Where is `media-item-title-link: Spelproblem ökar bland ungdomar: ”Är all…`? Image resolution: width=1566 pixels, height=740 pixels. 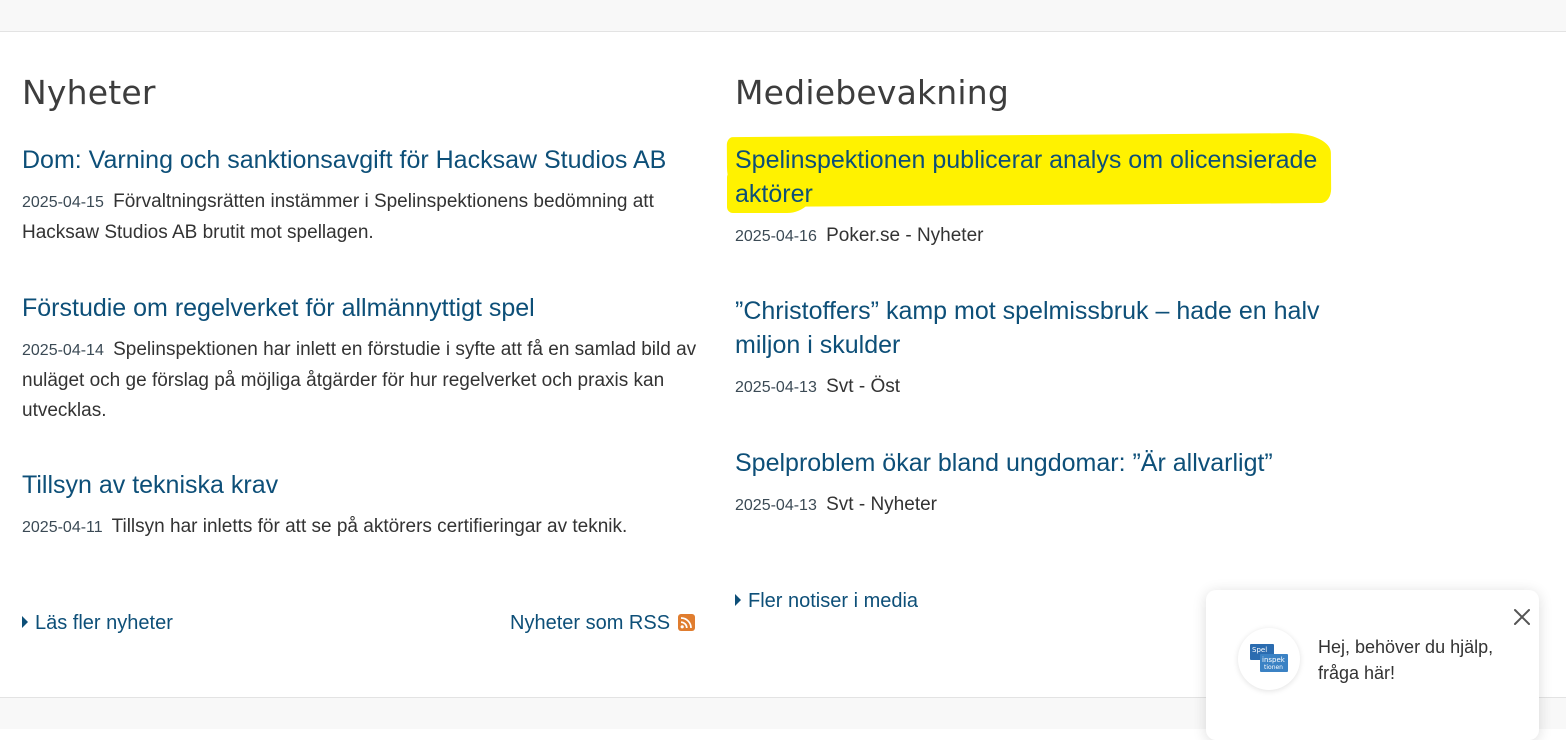 media-item-title-link: Spelproblem ökar bland ungdomar: ”Är all… is located at coordinates (1045, 463).